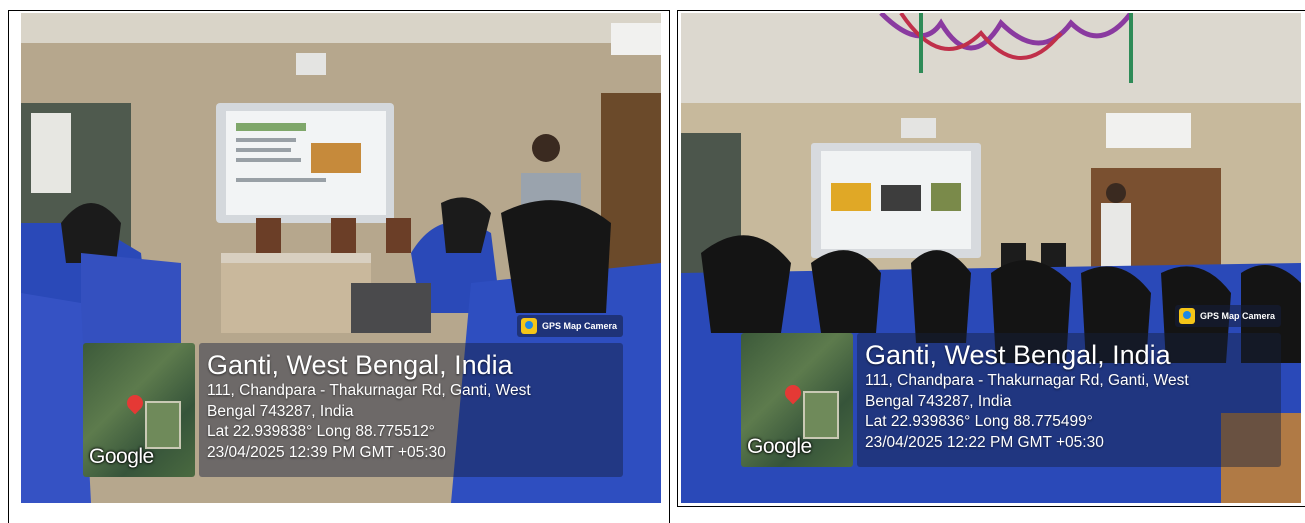 Image resolution: width=1305 pixels, height=523 pixels. I want to click on coordinates: Lat 22.939836° Long 88.775499°, so click(979, 421).